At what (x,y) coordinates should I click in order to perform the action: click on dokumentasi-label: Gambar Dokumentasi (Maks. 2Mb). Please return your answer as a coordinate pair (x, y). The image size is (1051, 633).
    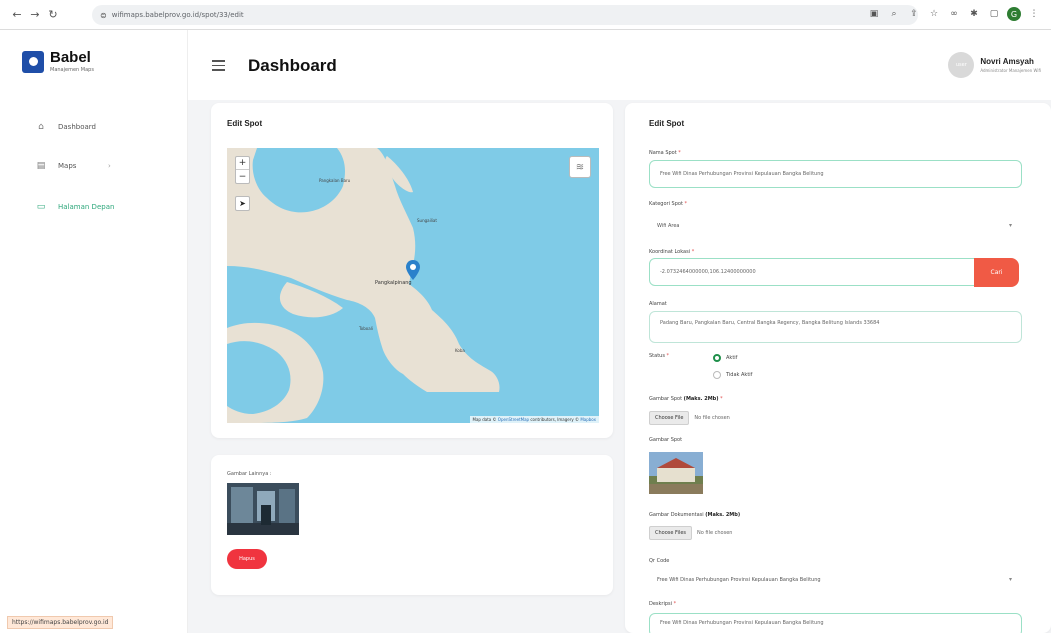
    Looking at the image, I should click on (695, 515).